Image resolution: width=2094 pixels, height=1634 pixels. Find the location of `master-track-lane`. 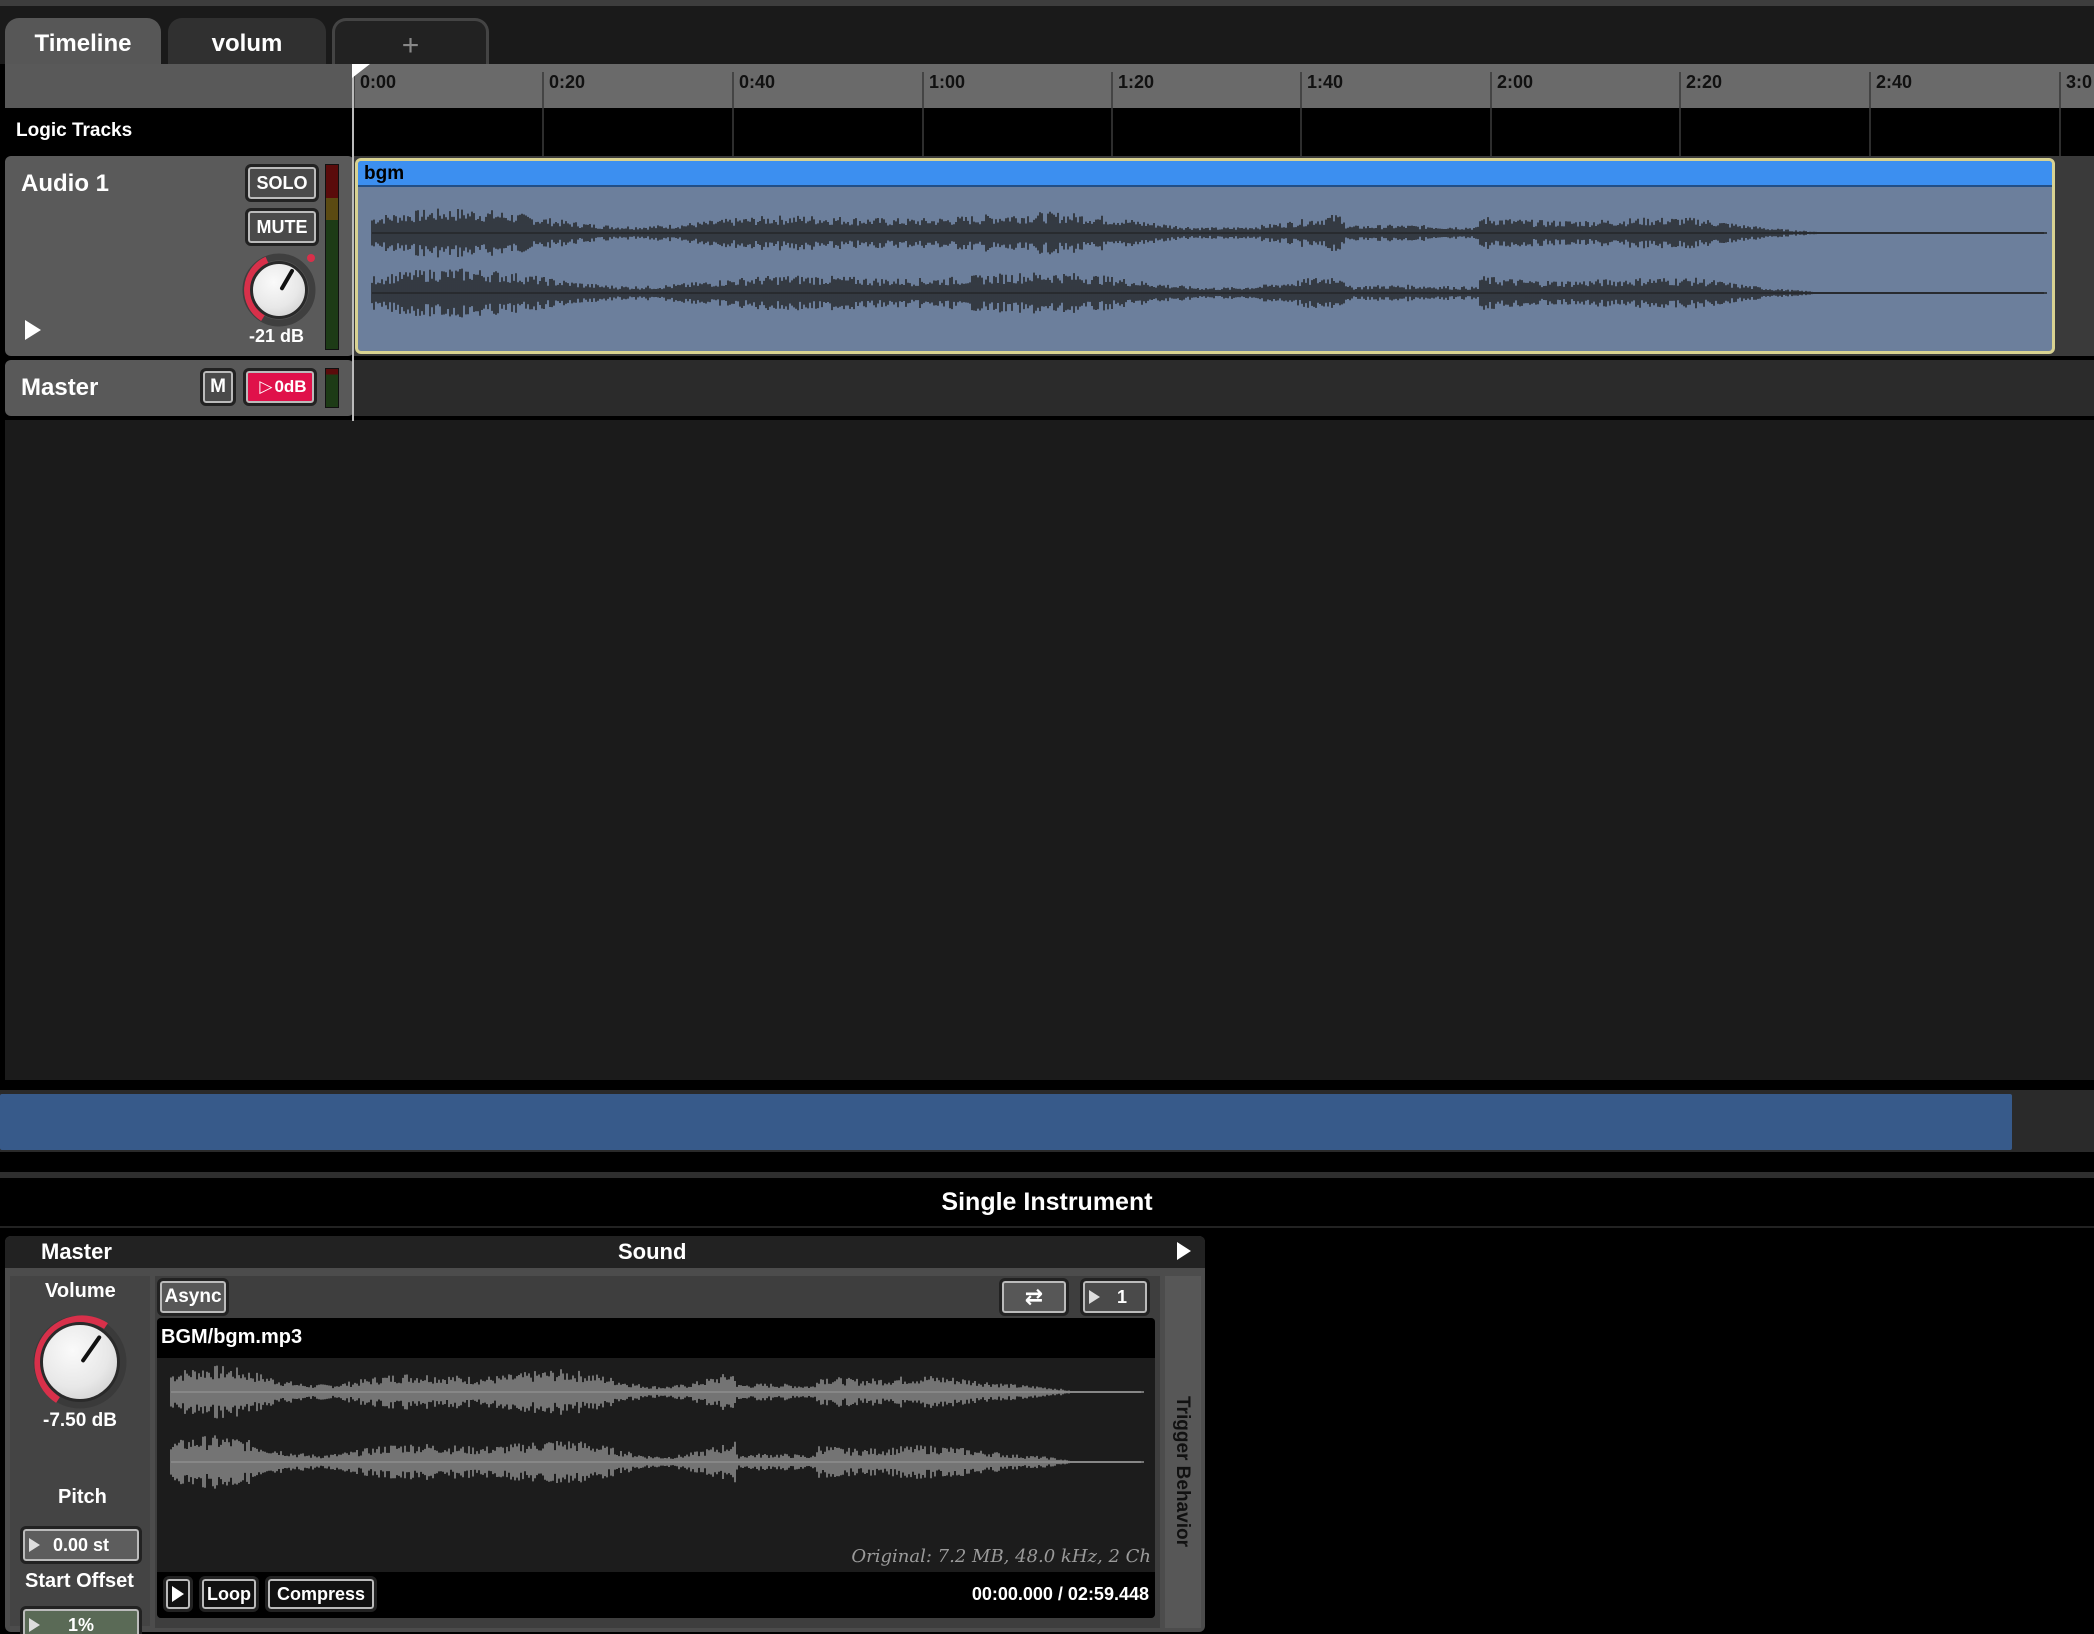

master-track-lane is located at coordinates (1224, 388).